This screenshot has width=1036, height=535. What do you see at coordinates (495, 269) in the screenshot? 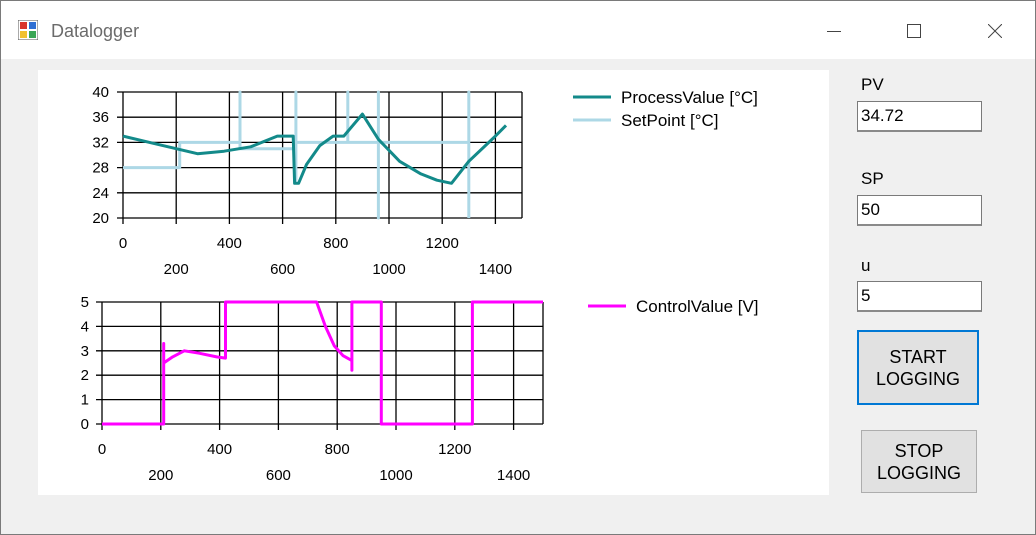
I see `chart1-xtick-label: 1400` at bounding box center [495, 269].